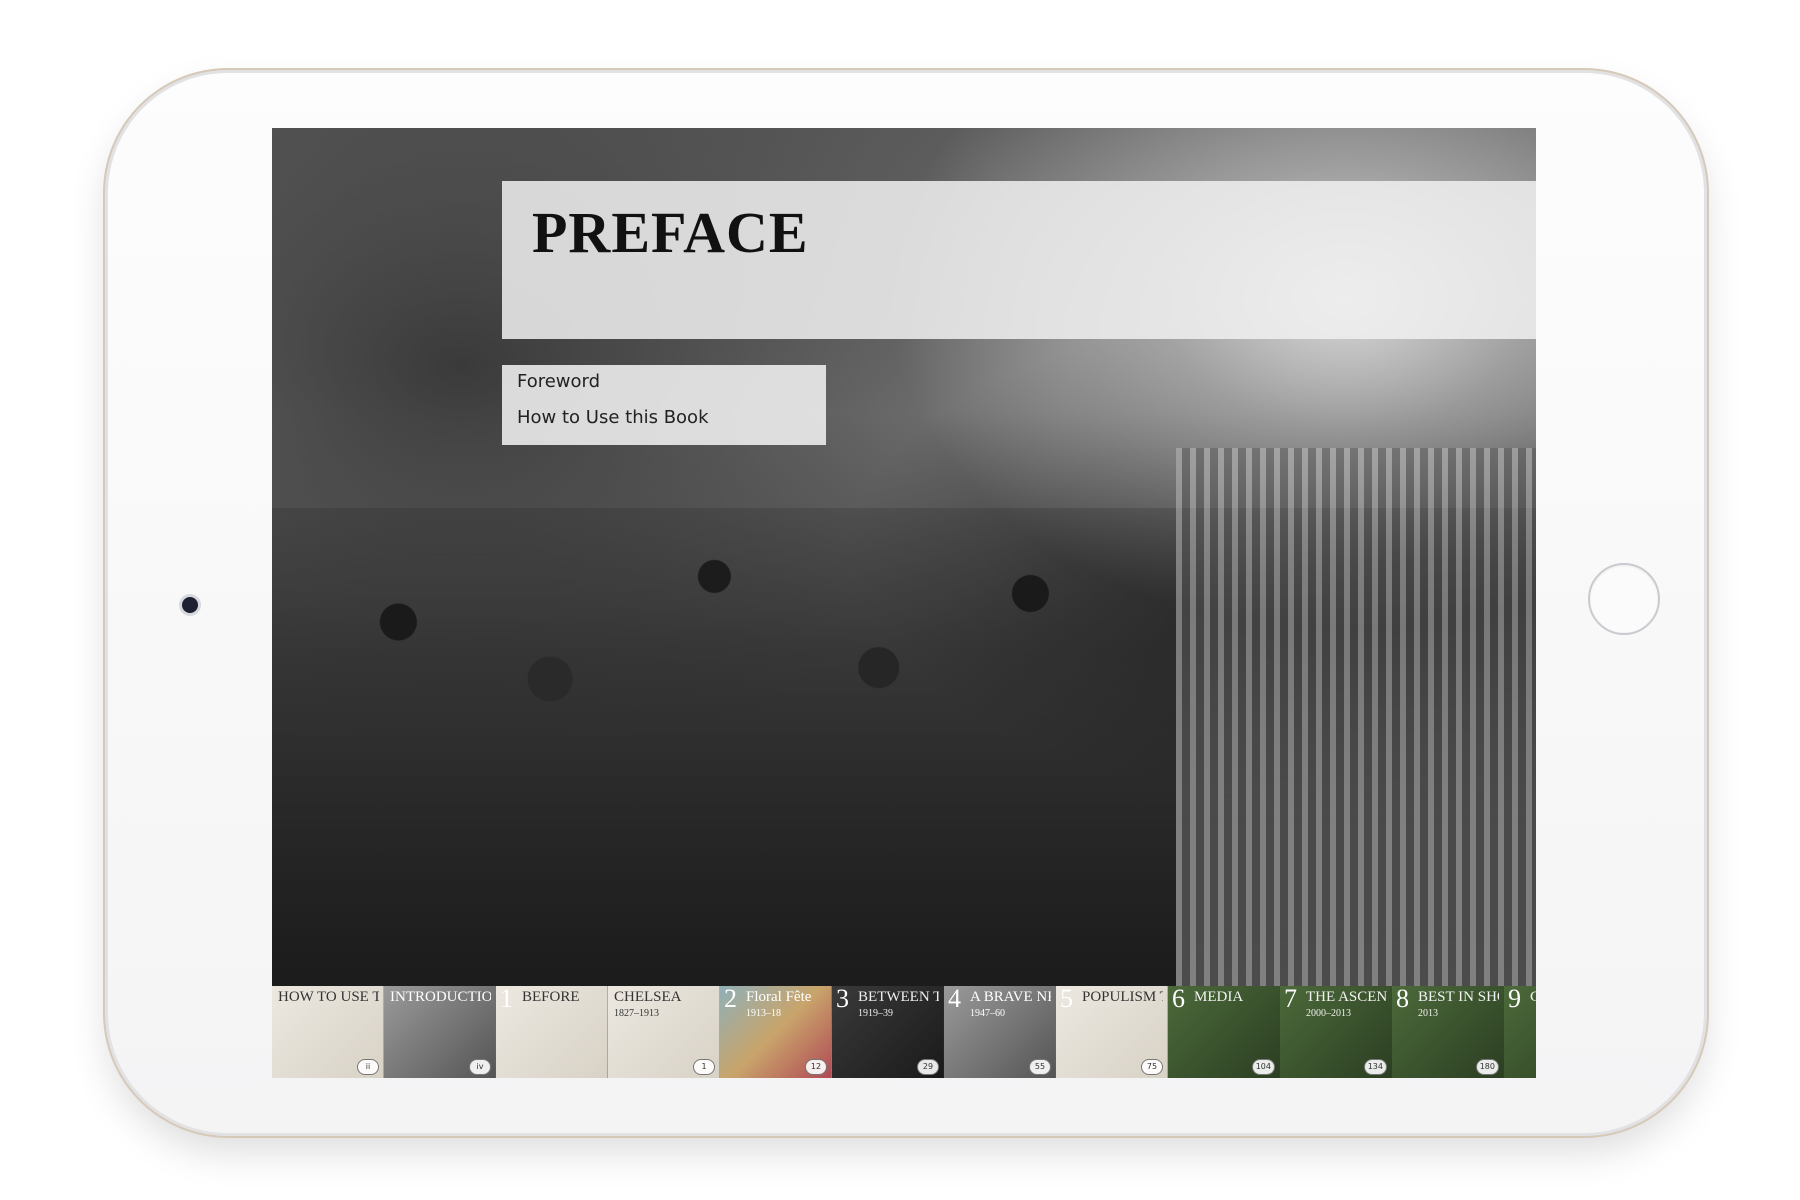 This screenshot has width=1800, height=1200. Describe the element at coordinates (898, 997) in the screenshot. I see `thumbnail-title: BETWEEN THE WARS` at that location.